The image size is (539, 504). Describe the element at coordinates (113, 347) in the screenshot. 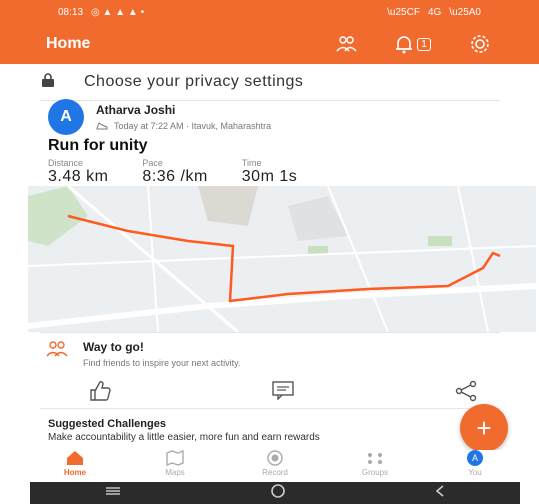

I see `way-to-go-title: Way to go!` at that location.